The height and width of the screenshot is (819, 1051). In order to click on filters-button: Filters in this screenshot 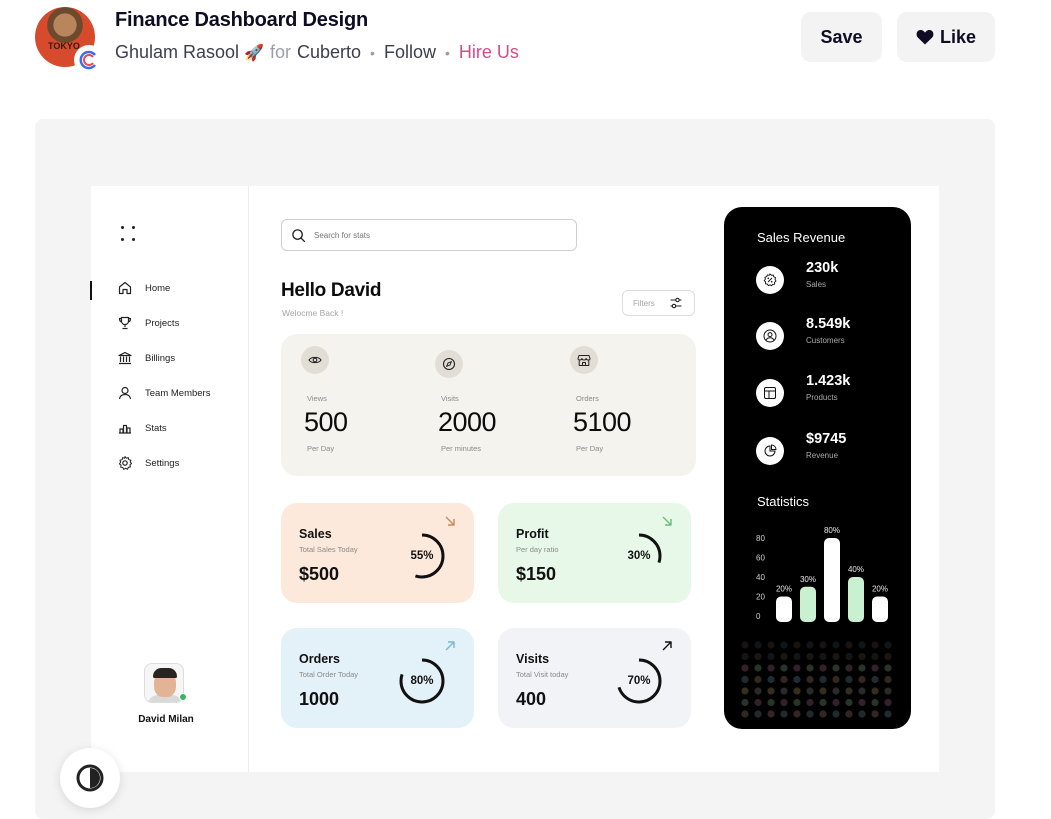, I will do `click(658, 303)`.